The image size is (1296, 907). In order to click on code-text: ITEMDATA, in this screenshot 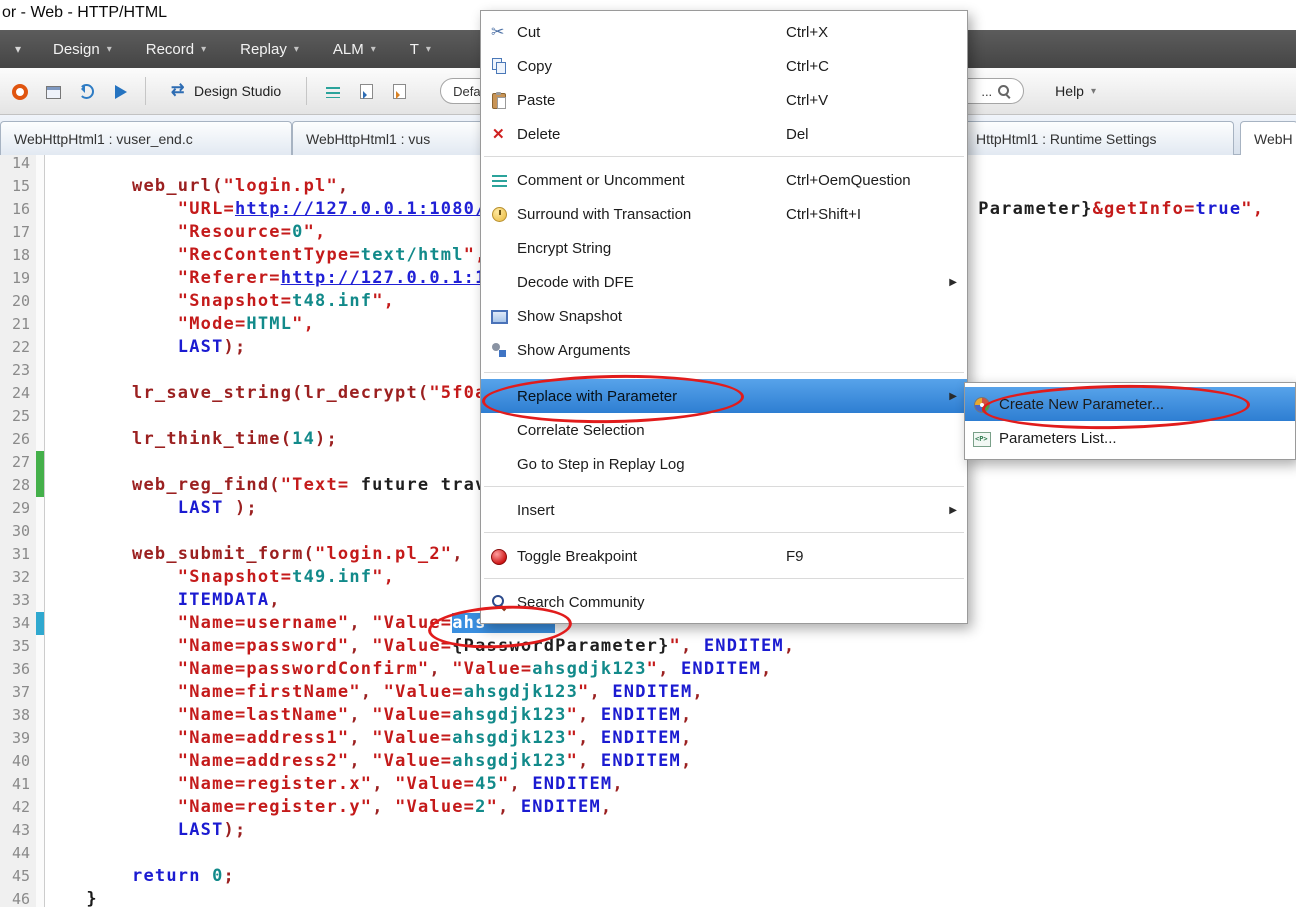, I will do `click(163, 600)`.